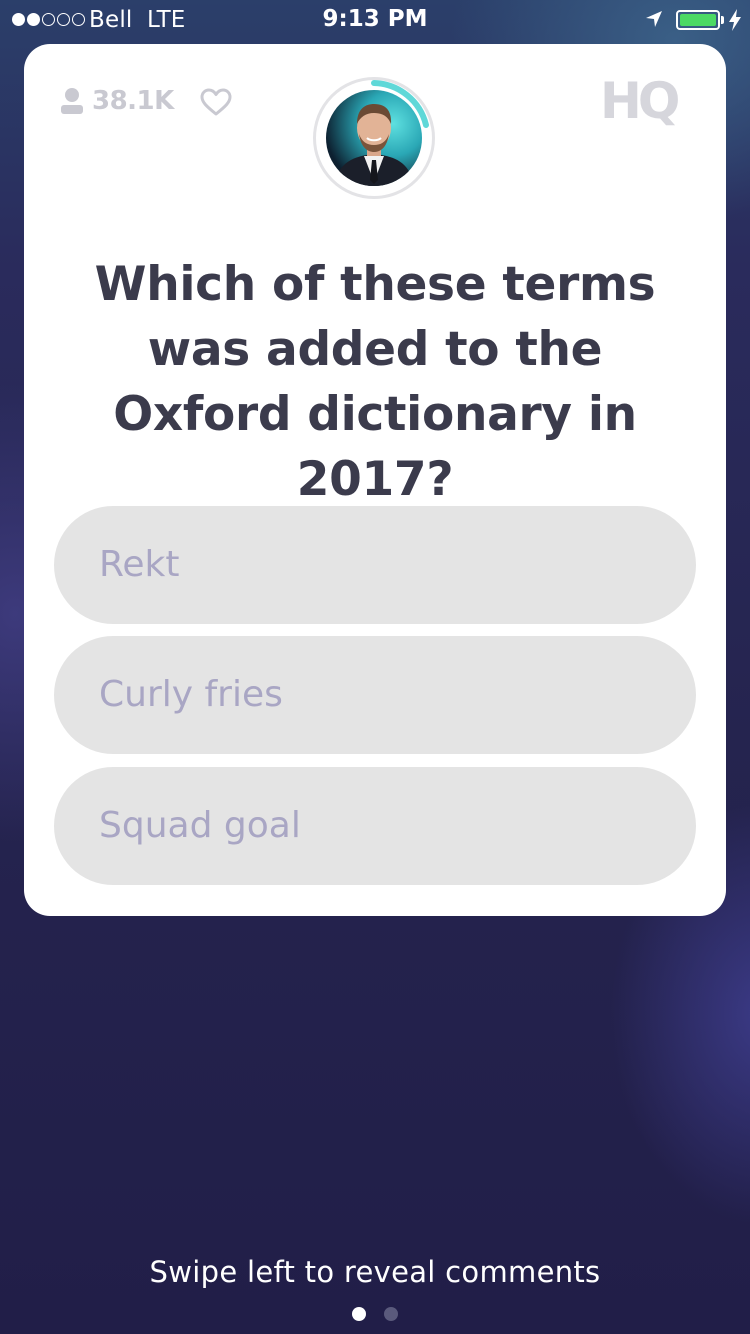 The width and height of the screenshot is (750, 1334). I want to click on page-dot-active, so click(359, 1314).